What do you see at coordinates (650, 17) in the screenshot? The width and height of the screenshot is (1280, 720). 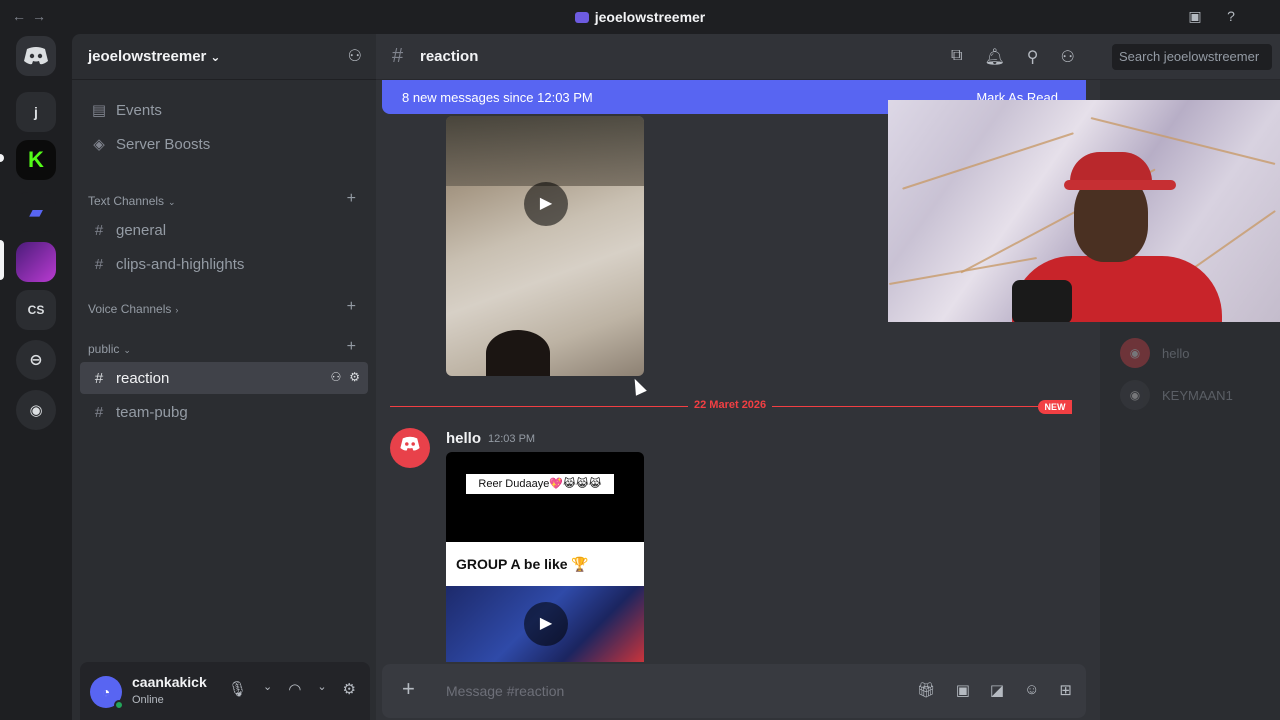 I see `window-title-text: jeoelowstreemer` at bounding box center [650, 17].